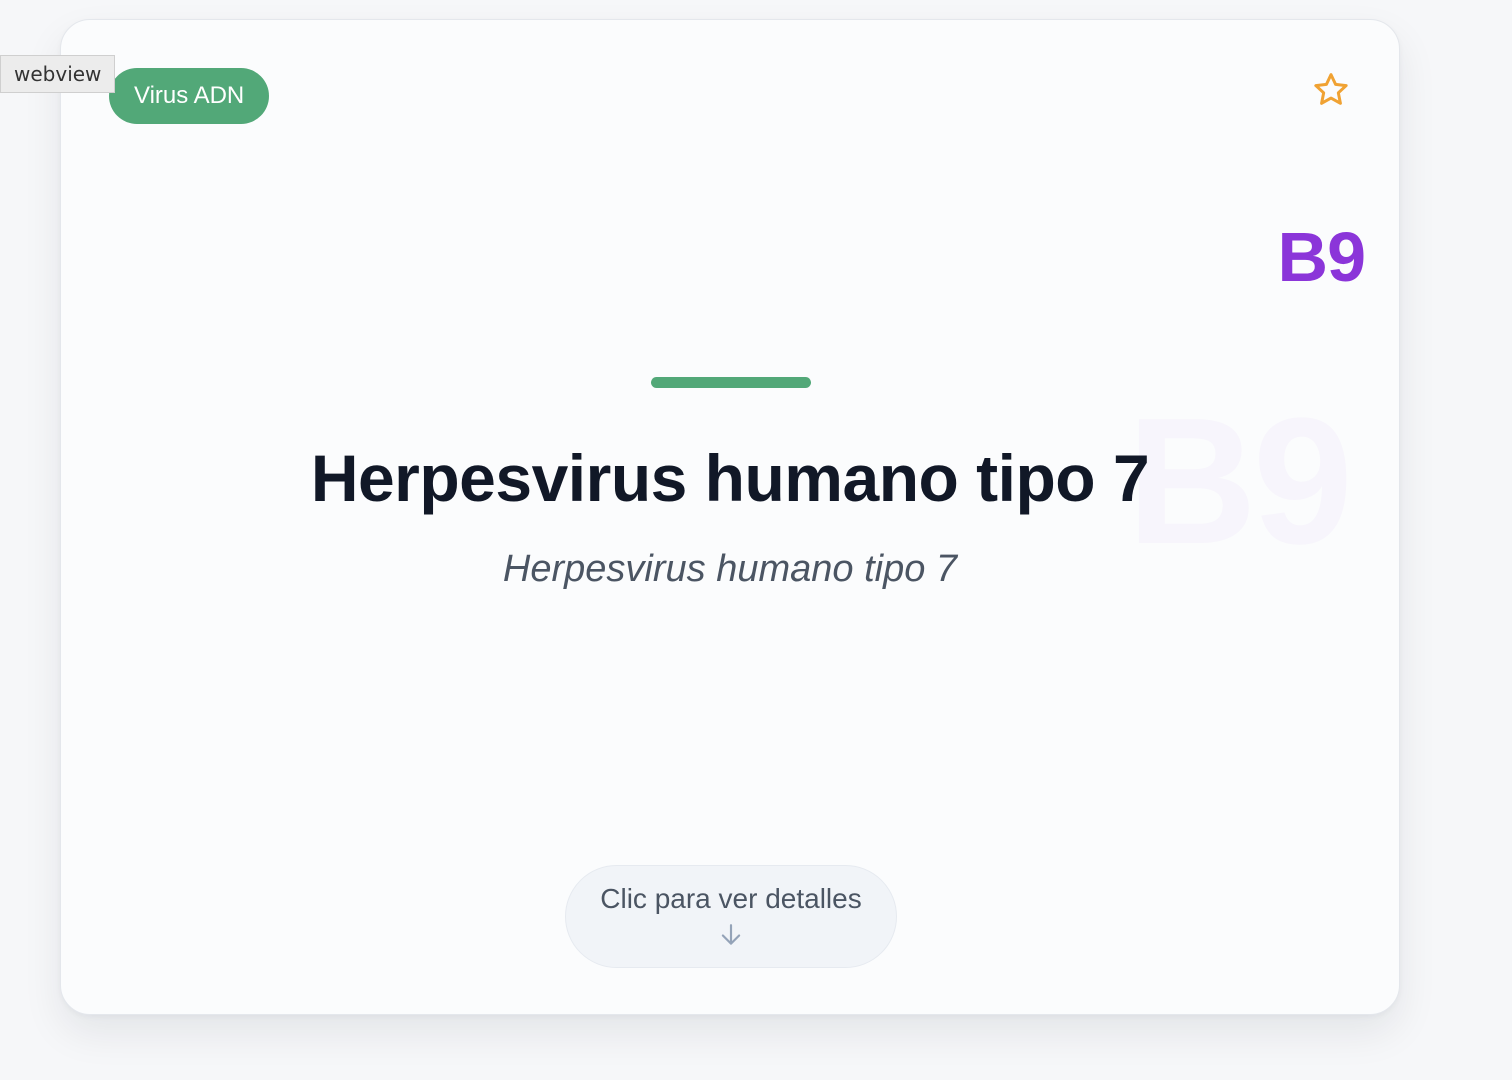 The width and height of the screenshot is (1512, 1080). I want to click on accent-divider, so click(731, 382).